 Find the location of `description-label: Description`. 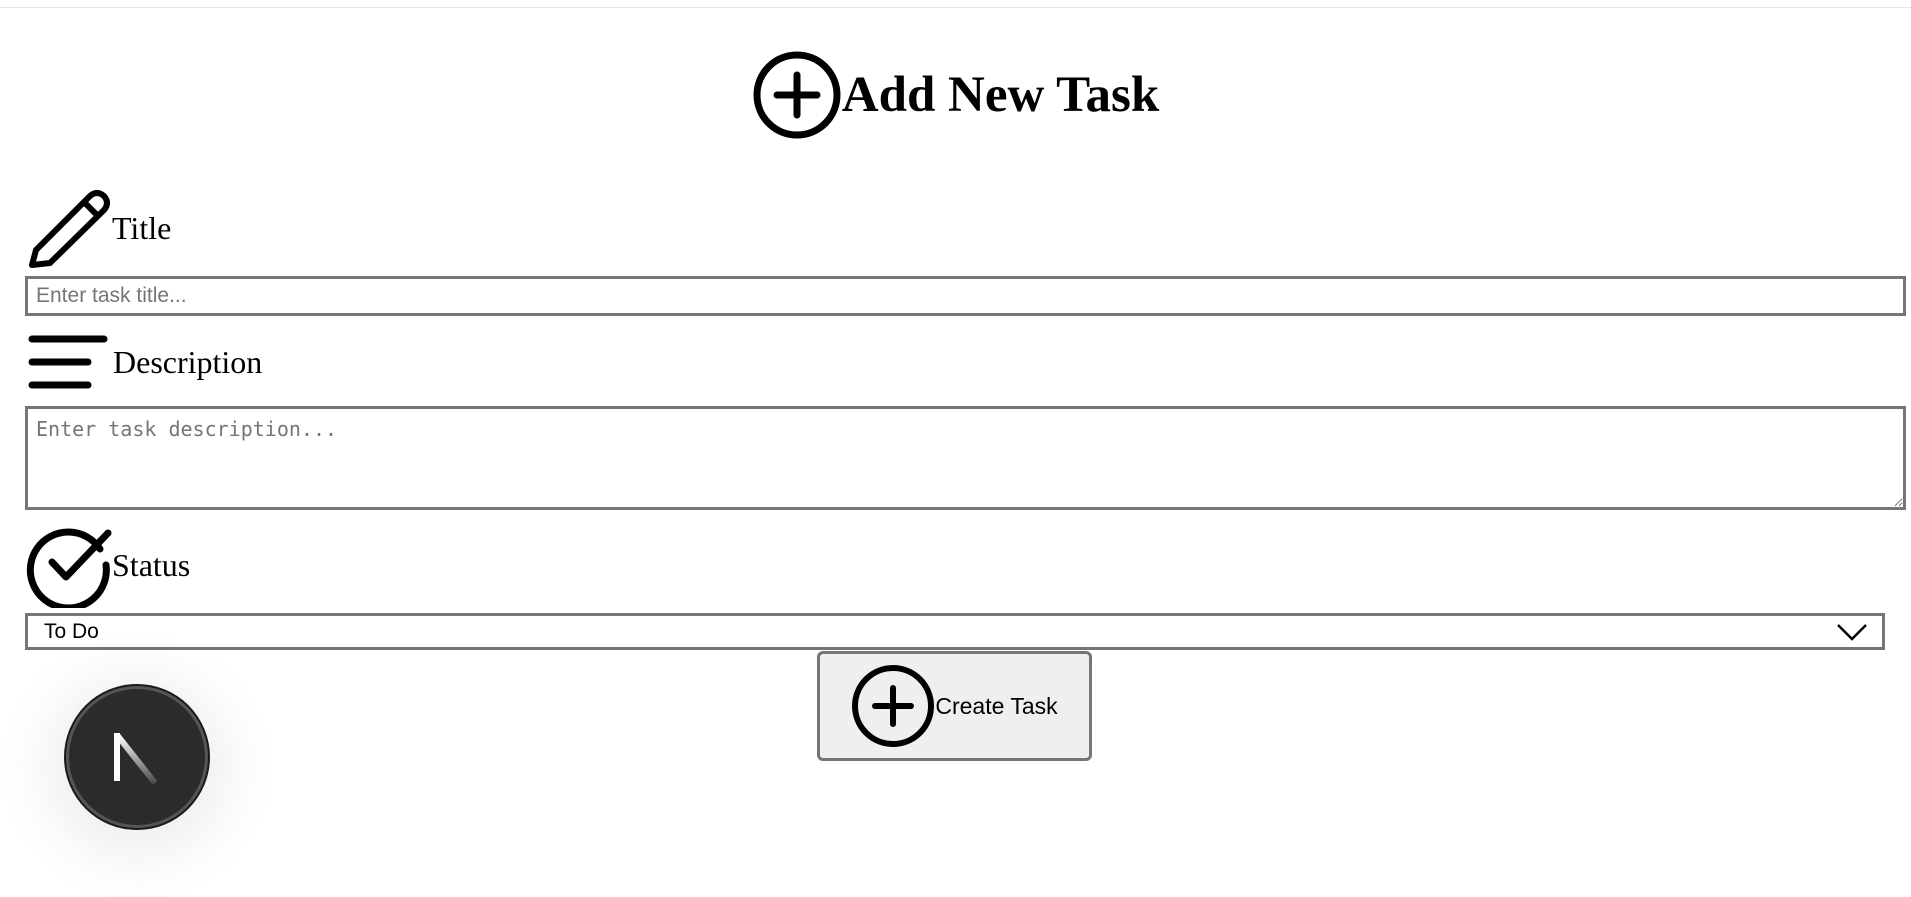

description-label: Description is located at coordinates (144, 362).